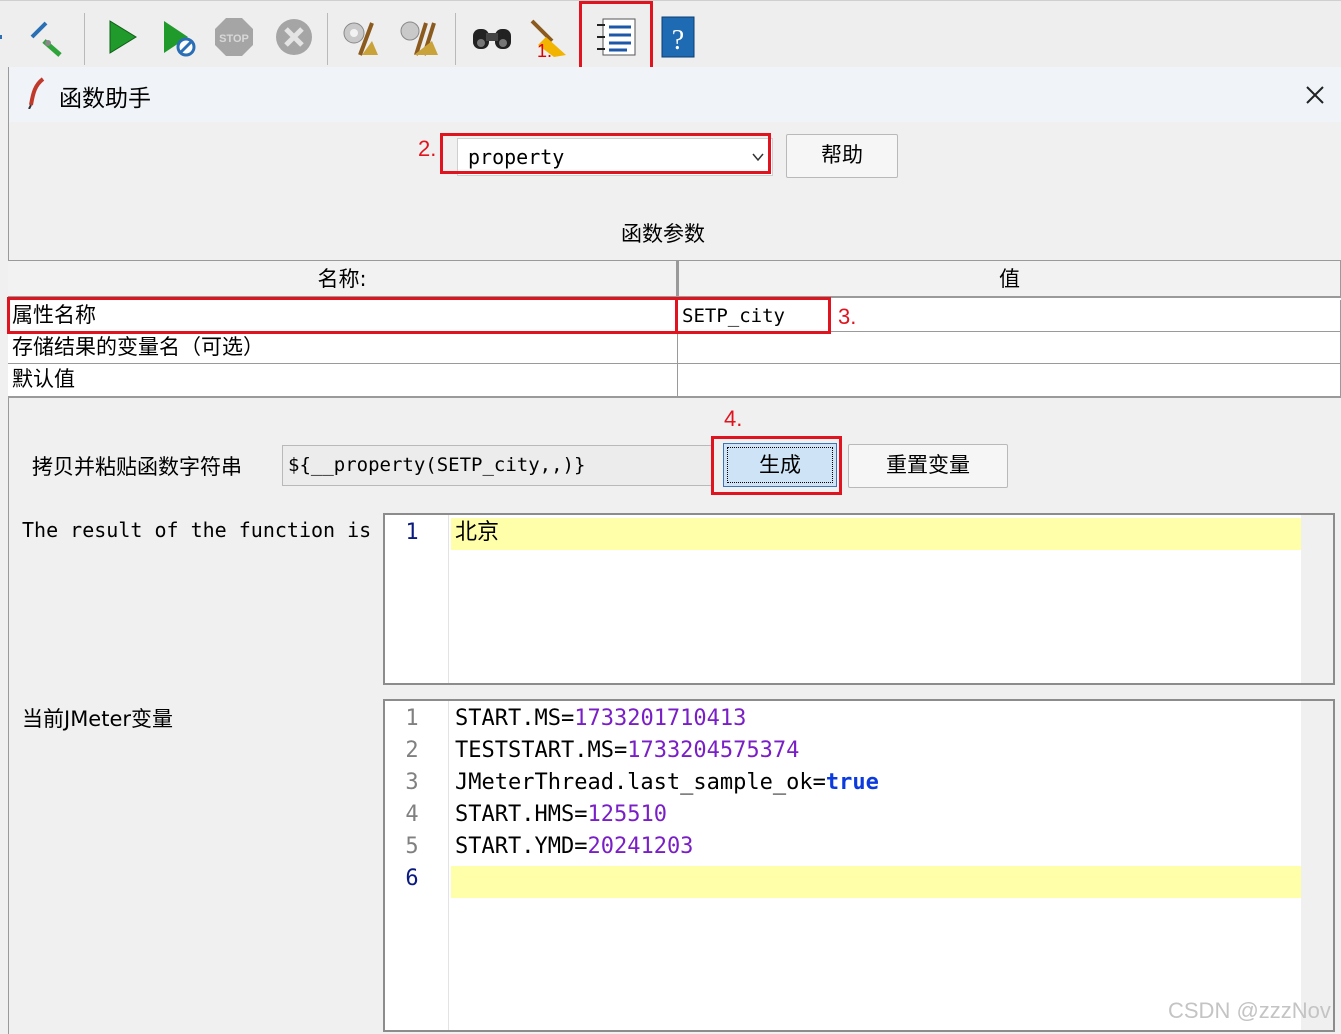 The width and height of the screenshot is (1341, 1034). I want to click on function-string-field: ${__property(SETP_city,,)}, so click(498, 465).